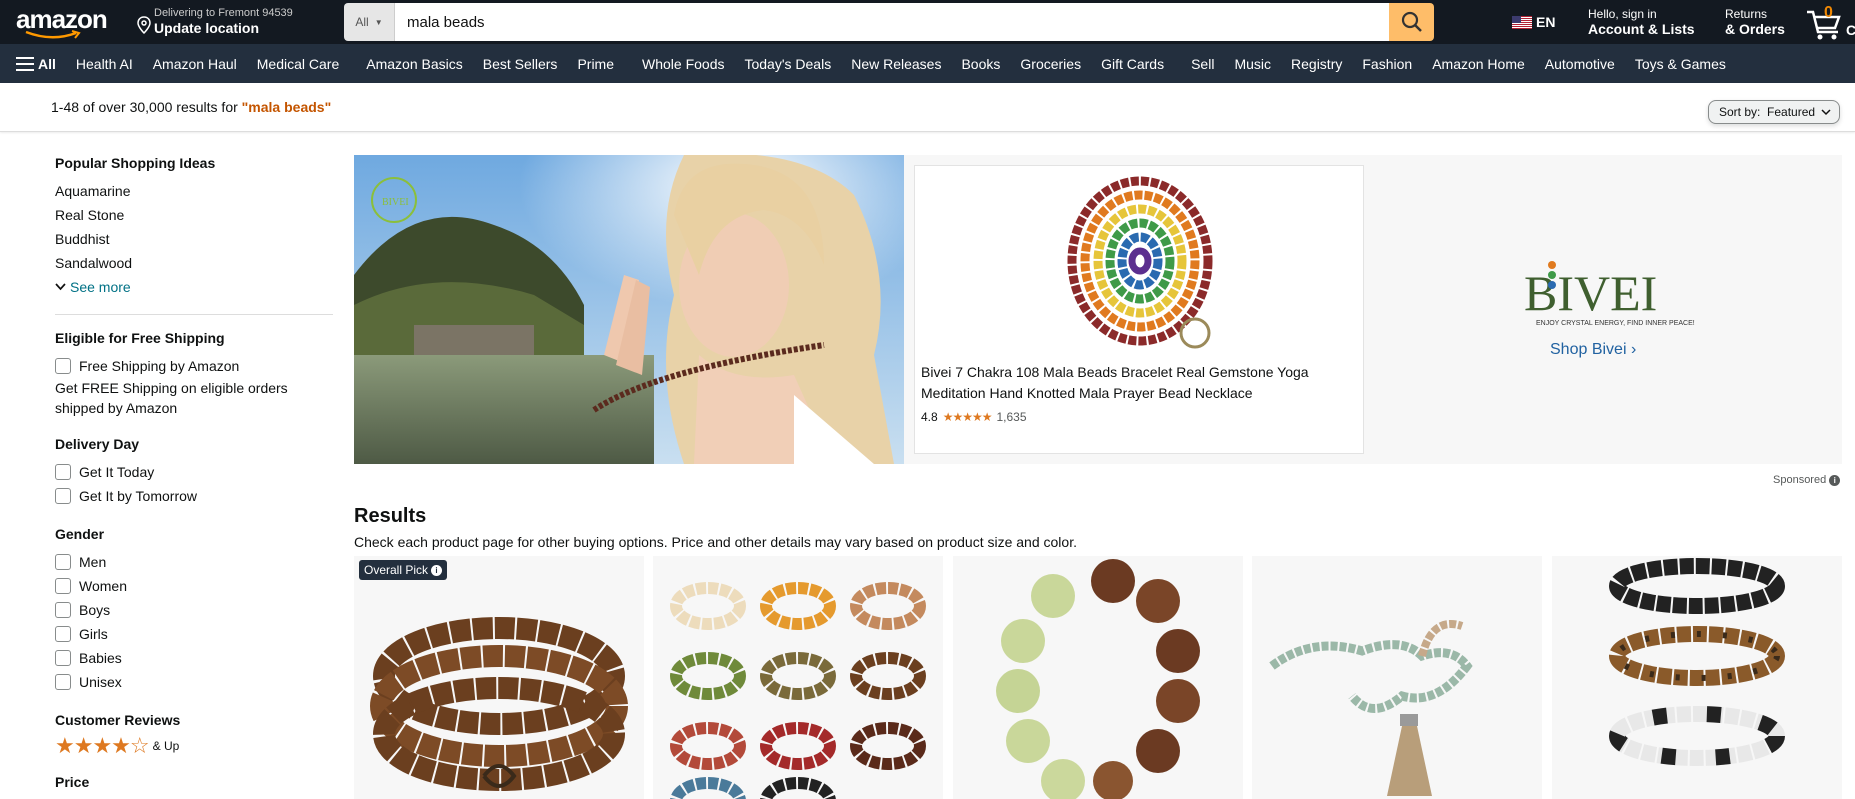  Describe the element at coordinates (1202, 64) in the screenshot. I see `nav-item-sell: Sell` at that location.